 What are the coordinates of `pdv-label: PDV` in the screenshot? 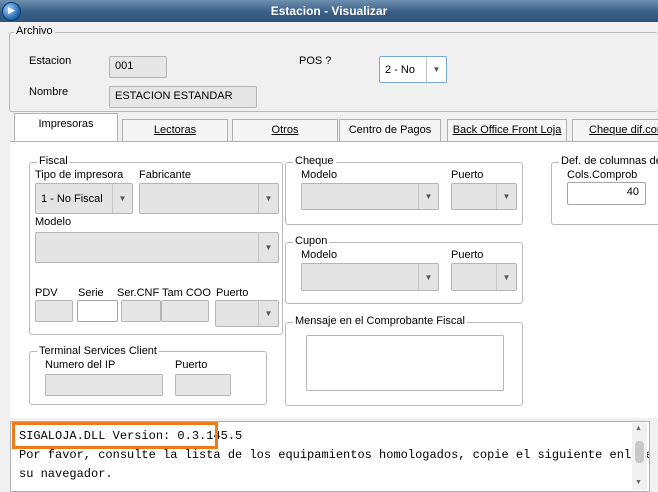 It's located at (46, 293).